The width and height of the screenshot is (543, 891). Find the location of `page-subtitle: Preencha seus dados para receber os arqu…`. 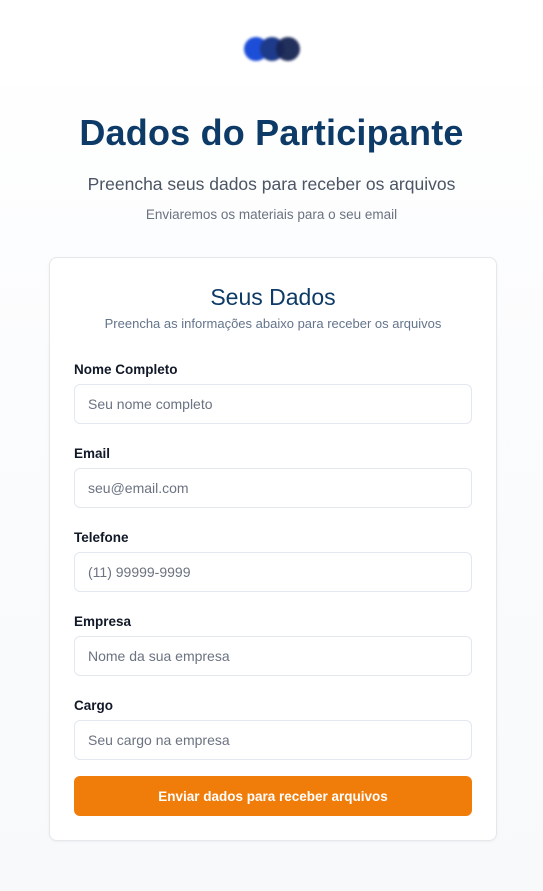

page-subtitle: Preencha seus dados para receber os arqu… is located at coordinates (271, 184).